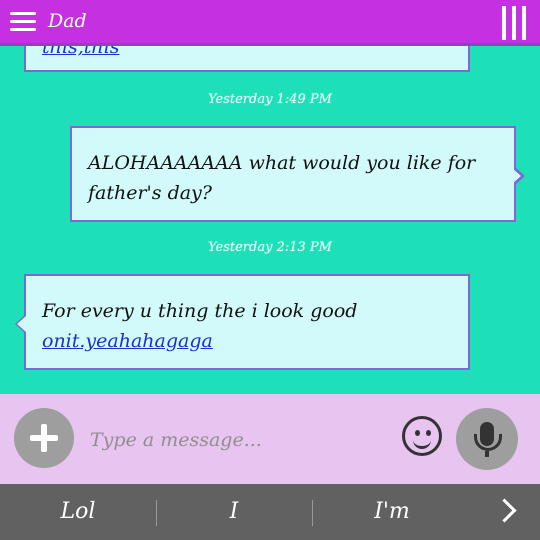  I want to click on menu-icon, so click(23, 22).